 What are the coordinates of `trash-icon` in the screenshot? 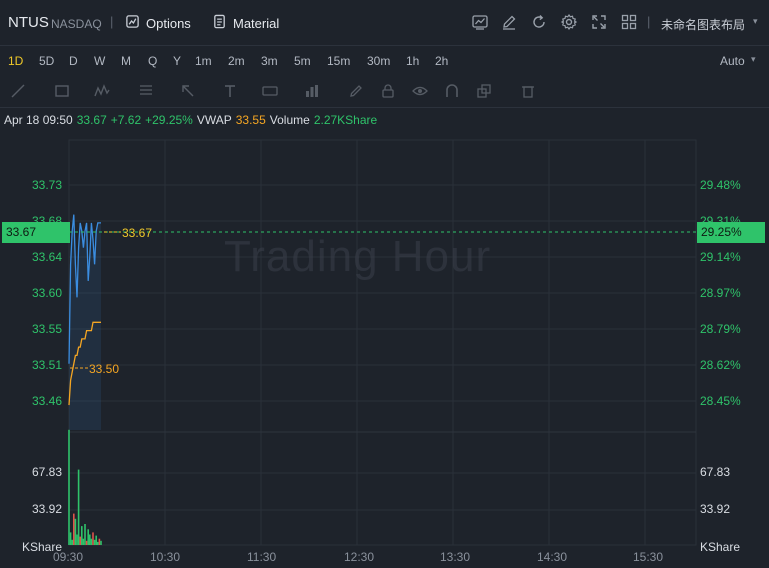 It's located at (528, 91).